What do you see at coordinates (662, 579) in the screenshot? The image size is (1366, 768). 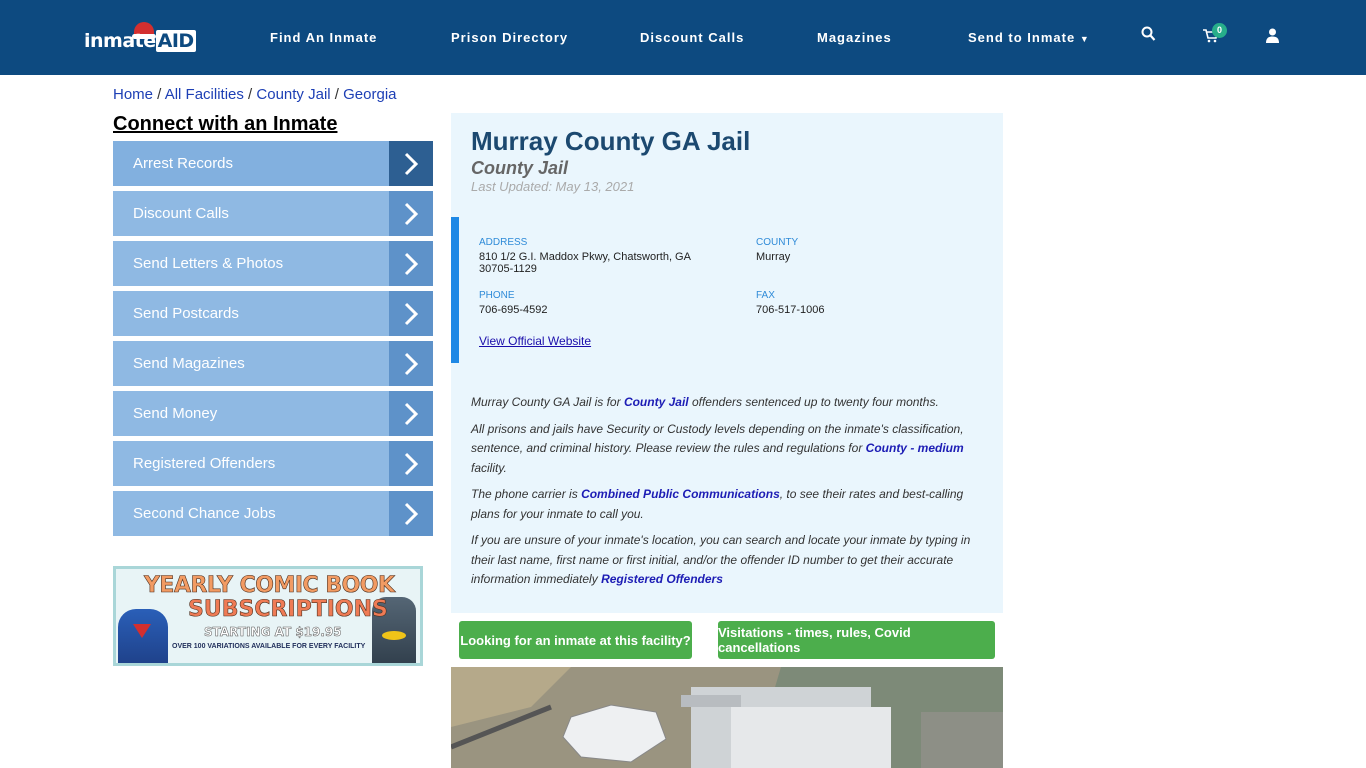 I see `registered-offenders-link: Registered Offenders` at bounding box center [662, 579].